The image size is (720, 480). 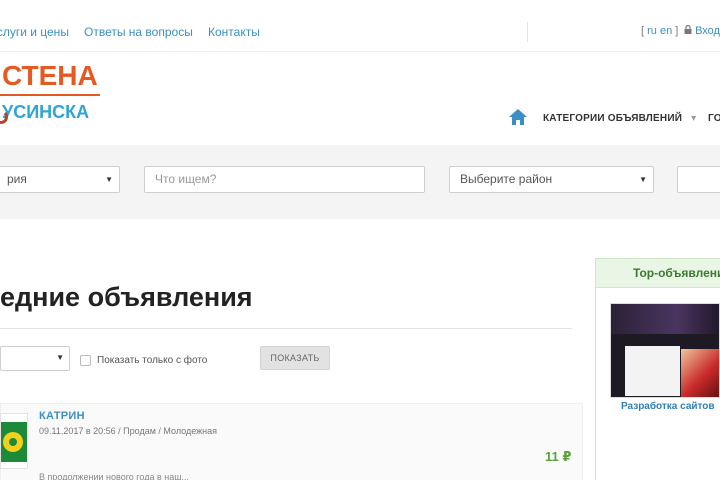 What do you see at coordinates (138, 32) in the screenshot?
I see `topnav-link-faq: Ответы на вопросы` at bounding box center [138, 32].